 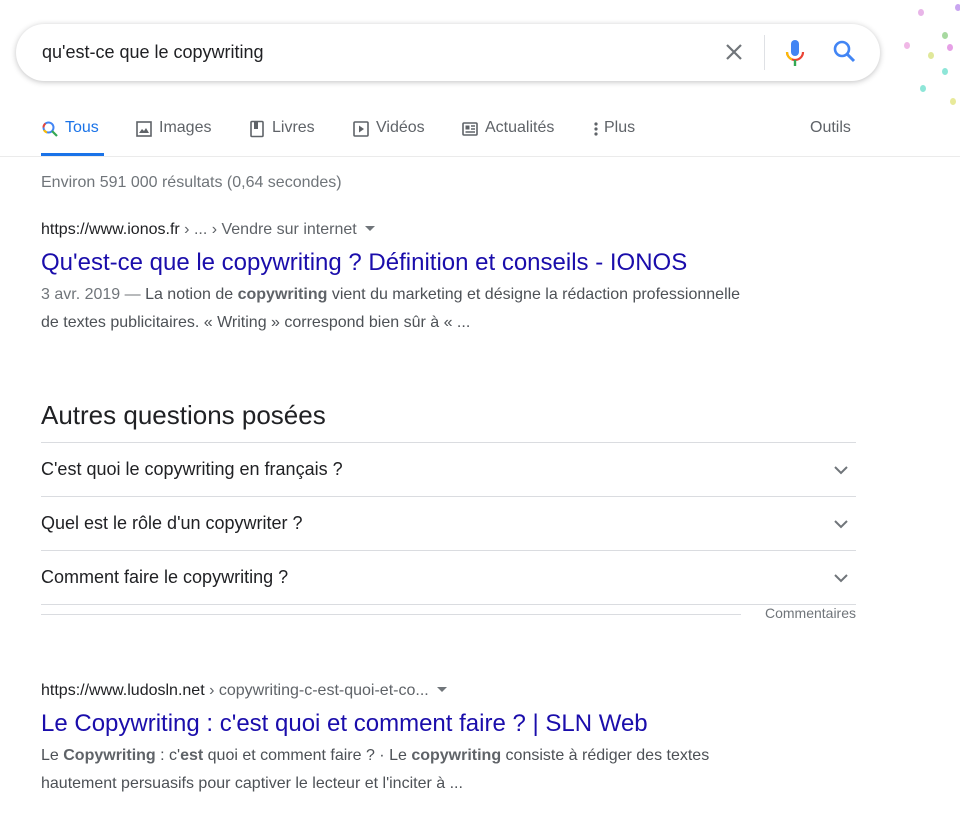 What do you see at coordinates (448, 469) in the screenshot?
I see `paa-question: C'est quoi le copywriting en français ?` at bounding box center [448, 469].